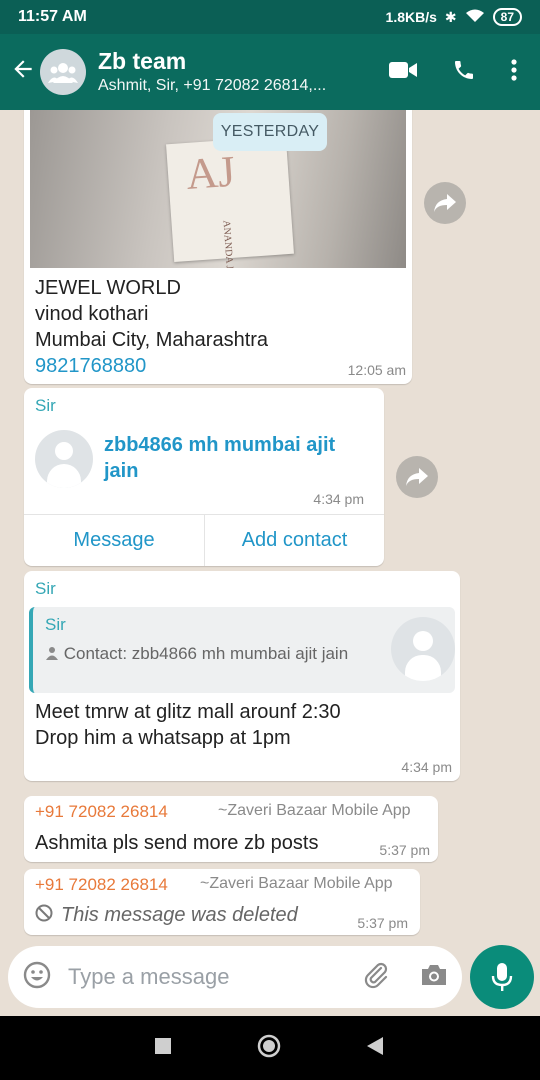 The height and width of the screenshot is (1080, 540). I want to click on message-composer: Type a message, so click(235, 977).